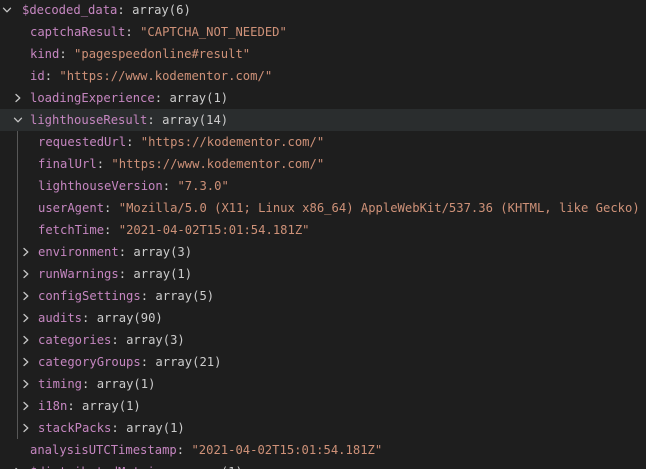 This screenshot has width=646, height=469. What do you see at coordinates (53, 406) in the screenshot?
I see `variable-name: i18n` at bounding box center [53, 406].